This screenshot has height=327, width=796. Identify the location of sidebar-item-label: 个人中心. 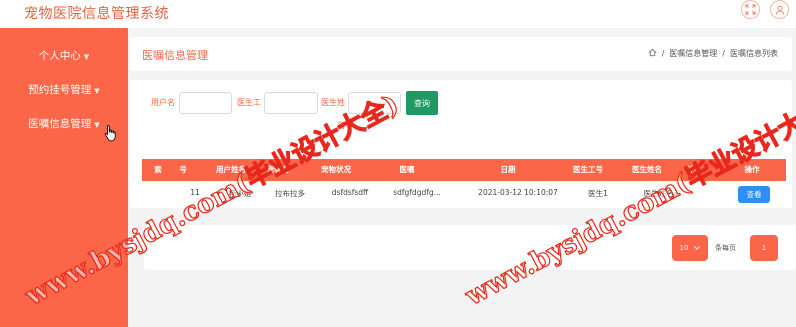
(59, 56).